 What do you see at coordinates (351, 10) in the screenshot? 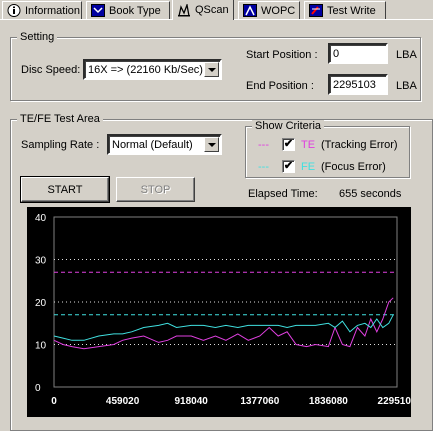
I see `tab-label: Test Write` at bounding box center [351, 10].